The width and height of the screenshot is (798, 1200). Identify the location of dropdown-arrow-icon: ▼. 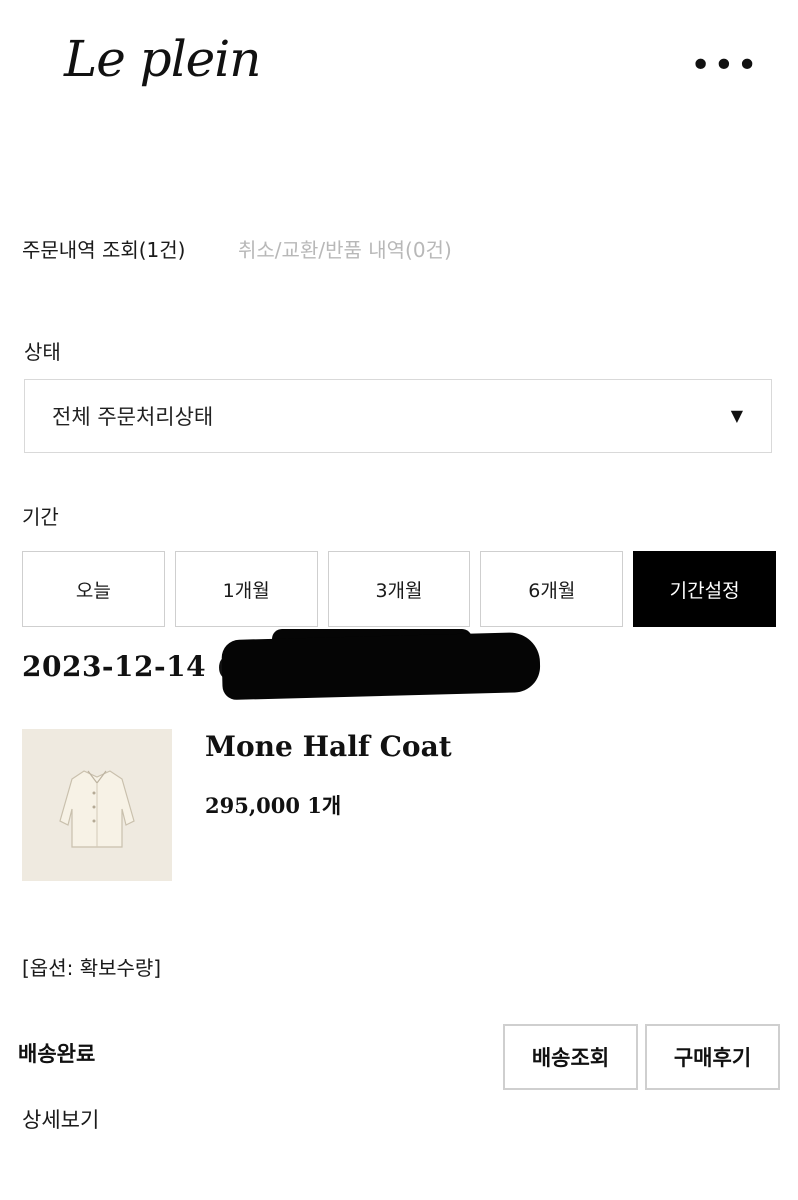
(736, 415).